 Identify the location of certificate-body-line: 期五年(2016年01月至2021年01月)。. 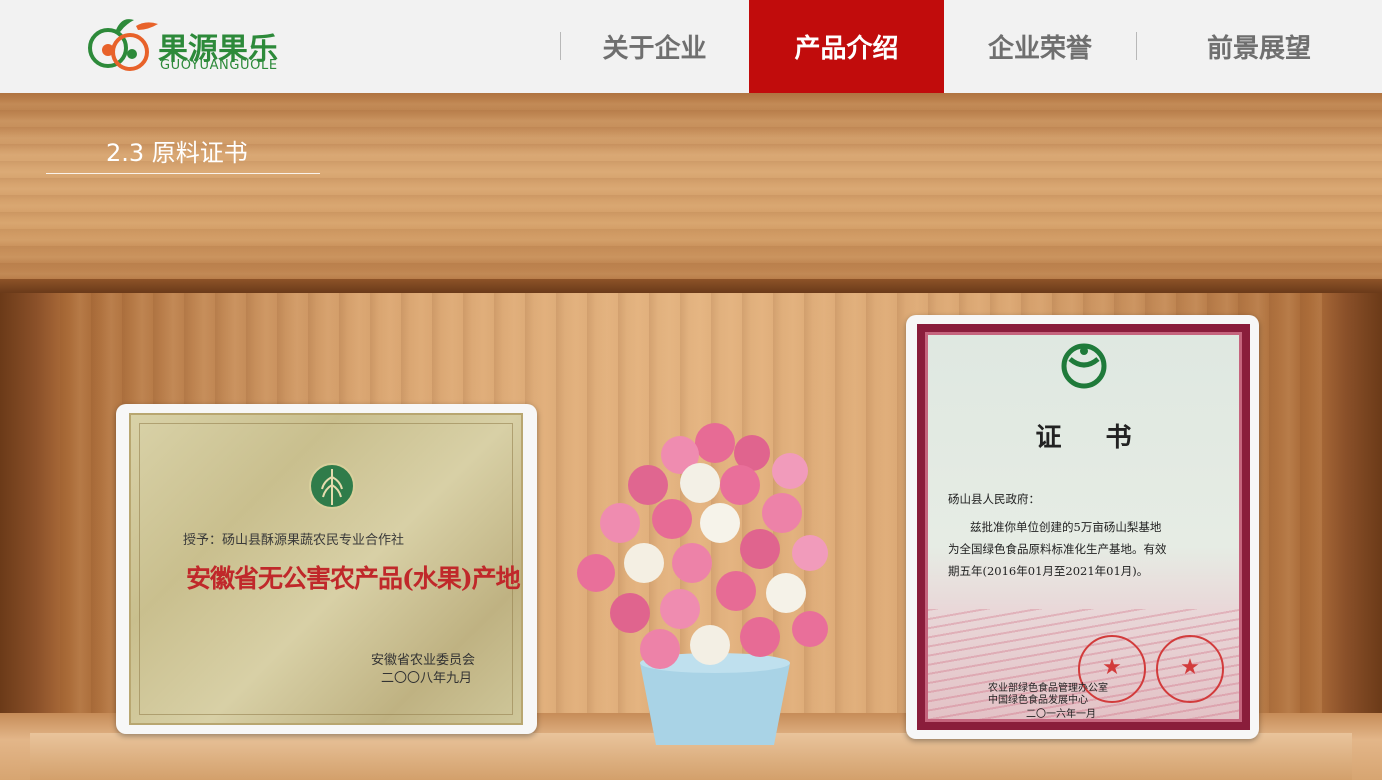
(1048, 571).